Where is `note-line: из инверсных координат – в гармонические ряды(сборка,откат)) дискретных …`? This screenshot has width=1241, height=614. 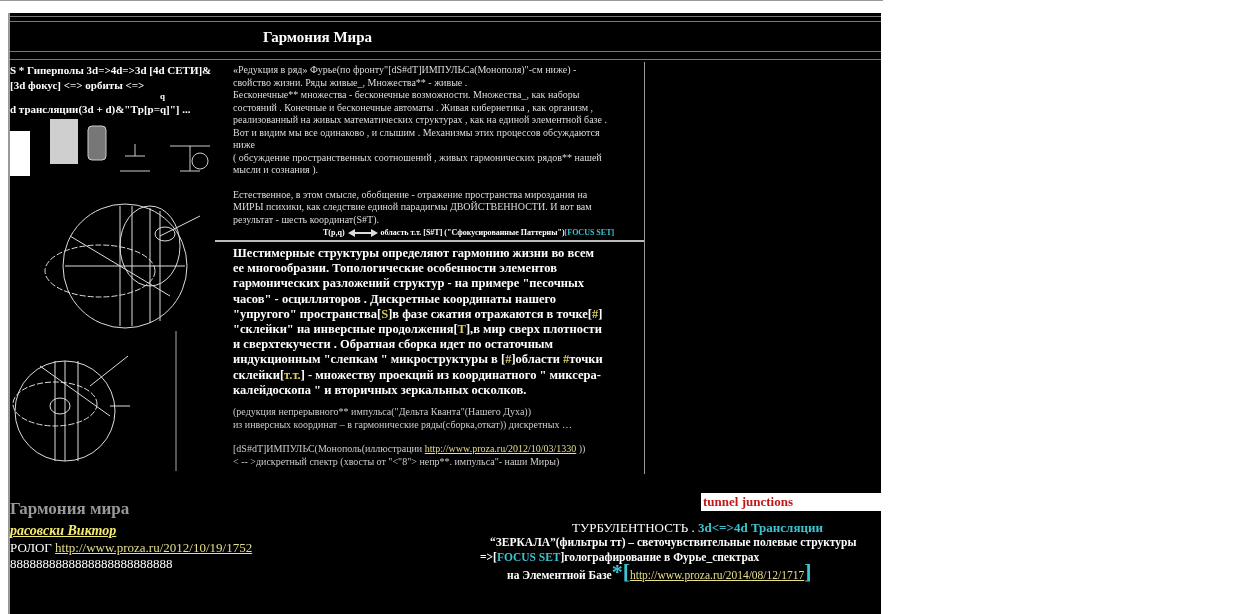
note-line: из инверсных координат – в гармонические ряды(сборка,откат)) дискретных … is located at coordinates (403, 425).